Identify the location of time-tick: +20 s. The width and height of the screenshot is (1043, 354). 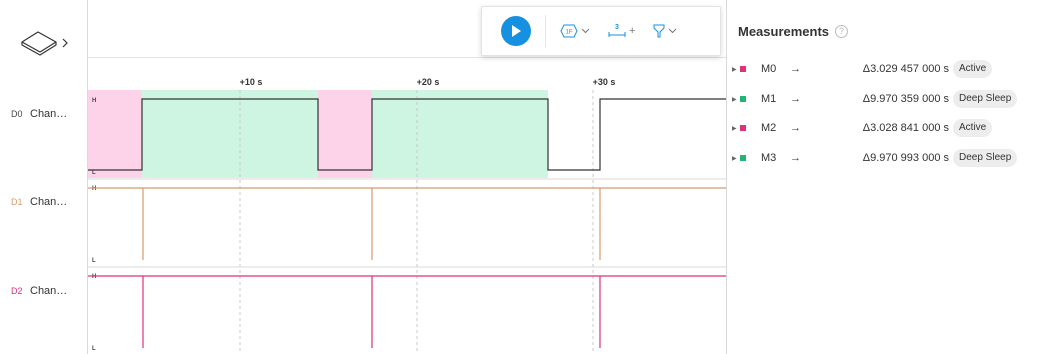
(428, 82).